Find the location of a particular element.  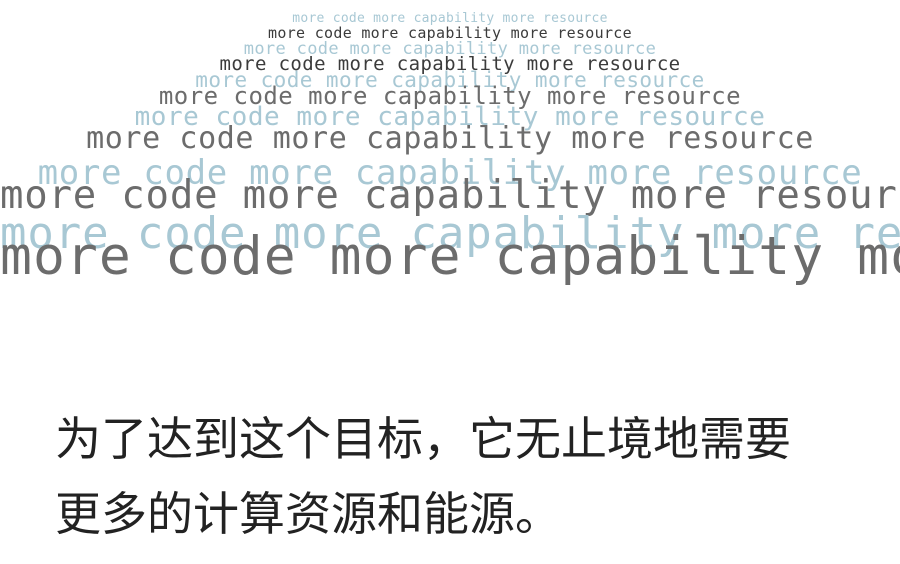

word-line-8: more code more capability more resource is located at coordinates (450, 138).